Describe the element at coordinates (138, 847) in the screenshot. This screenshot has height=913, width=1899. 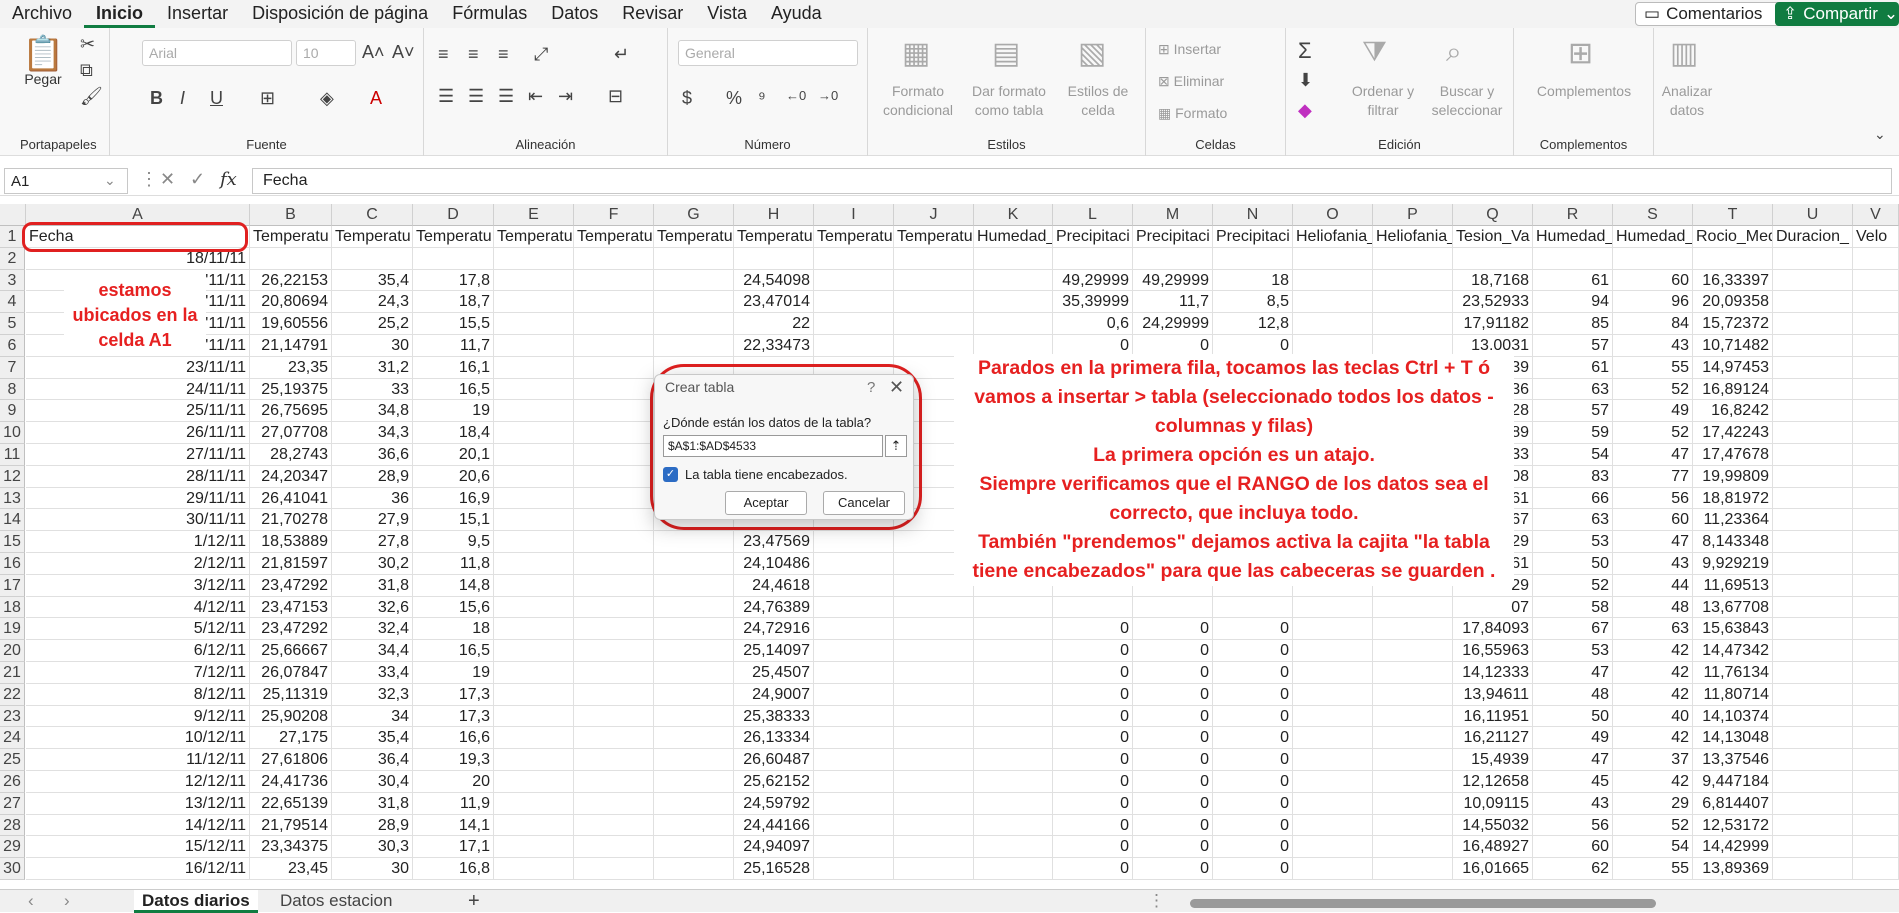
I see `table-cell: 15/12/11` at that location.